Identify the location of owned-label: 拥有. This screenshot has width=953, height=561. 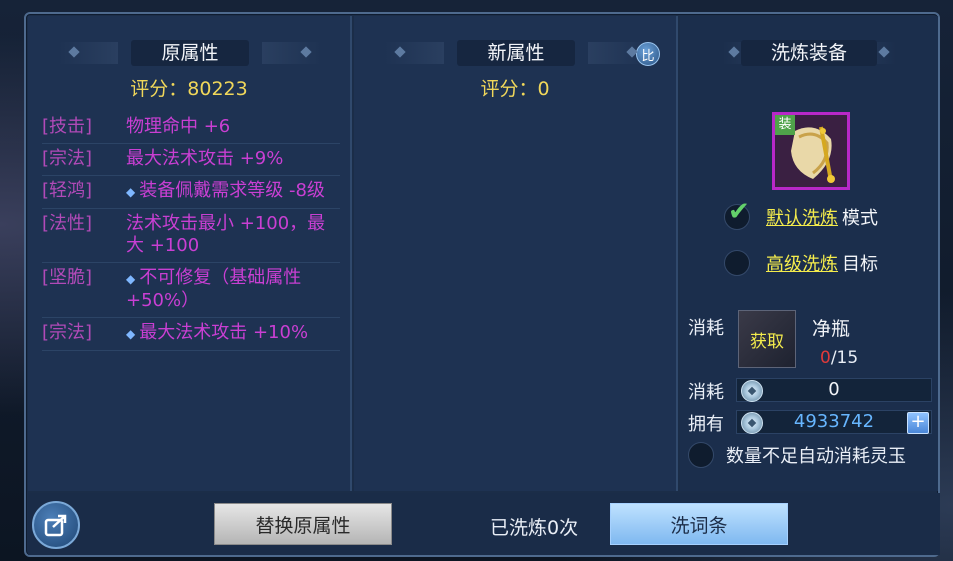
(706, 424).